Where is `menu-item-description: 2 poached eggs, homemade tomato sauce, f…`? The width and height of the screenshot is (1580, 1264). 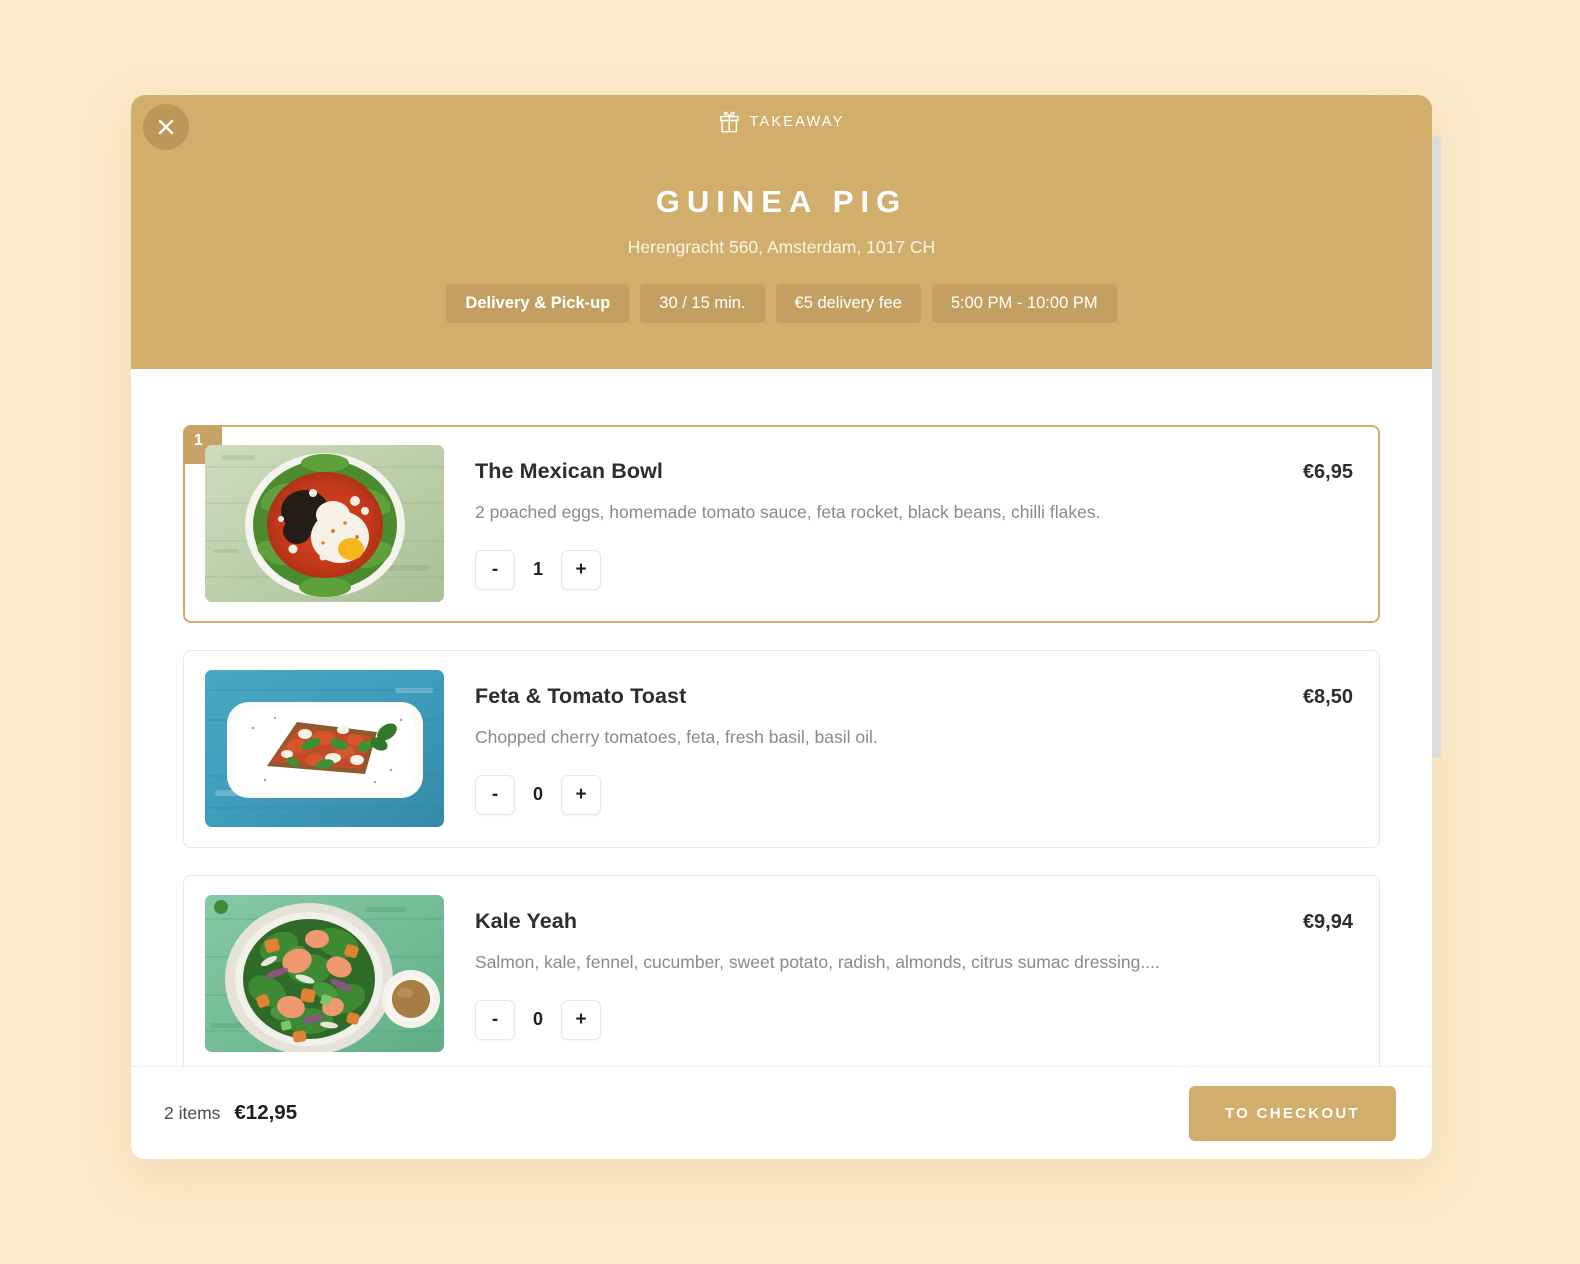
menu-item-description: 2 poached eggs, homemade tomato sauce, f… is located at coordinates (788, 512).